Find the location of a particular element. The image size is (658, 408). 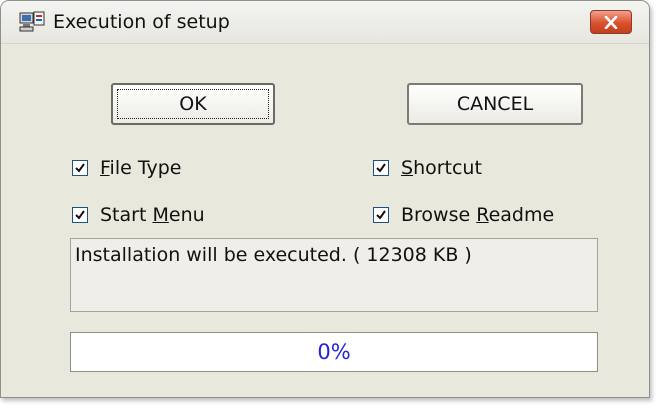

ok-button: OK is located at coordinates (193, 104).